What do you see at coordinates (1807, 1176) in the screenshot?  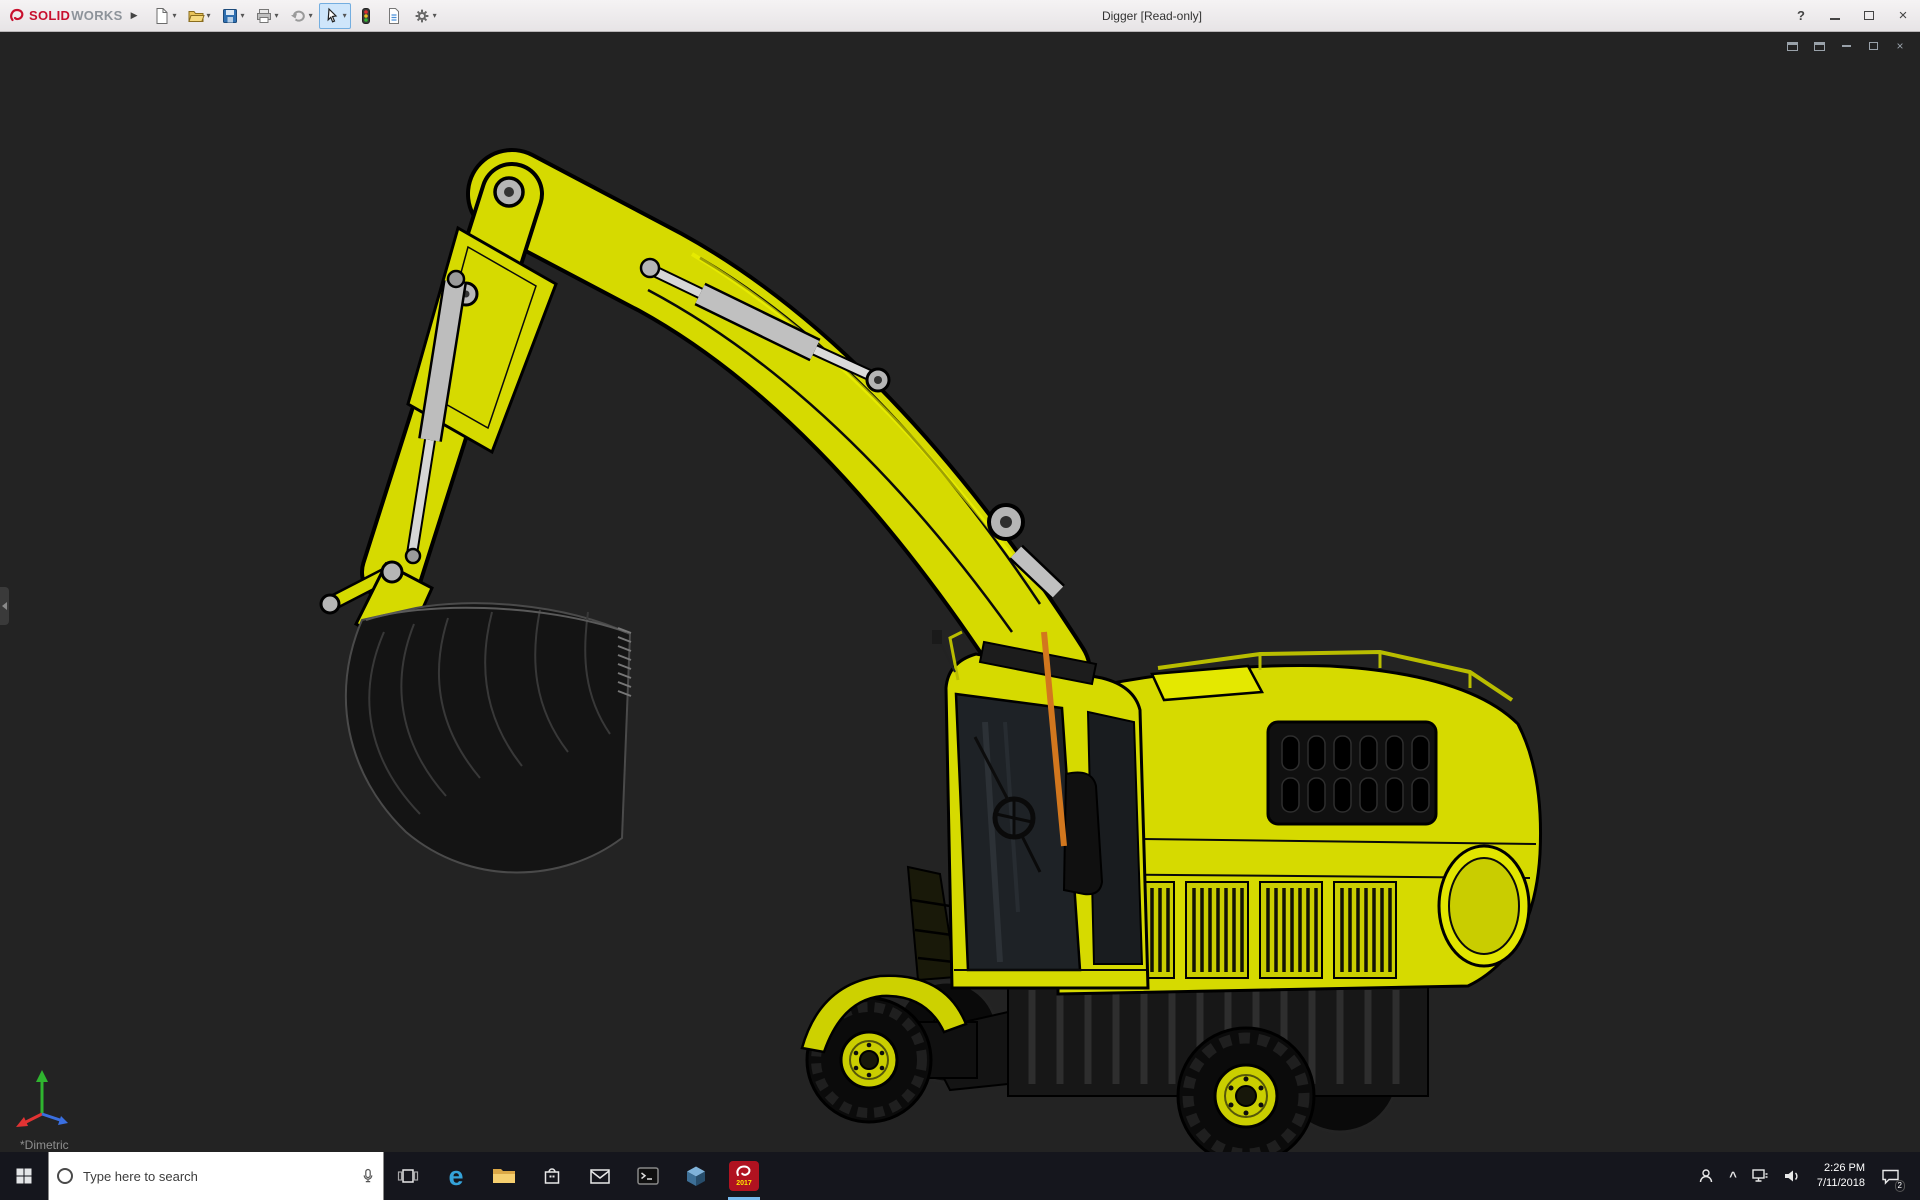 I see `system-tray: ^ 2:26 PM 7/11/2018 2` at bounding box center [1807, 1176].